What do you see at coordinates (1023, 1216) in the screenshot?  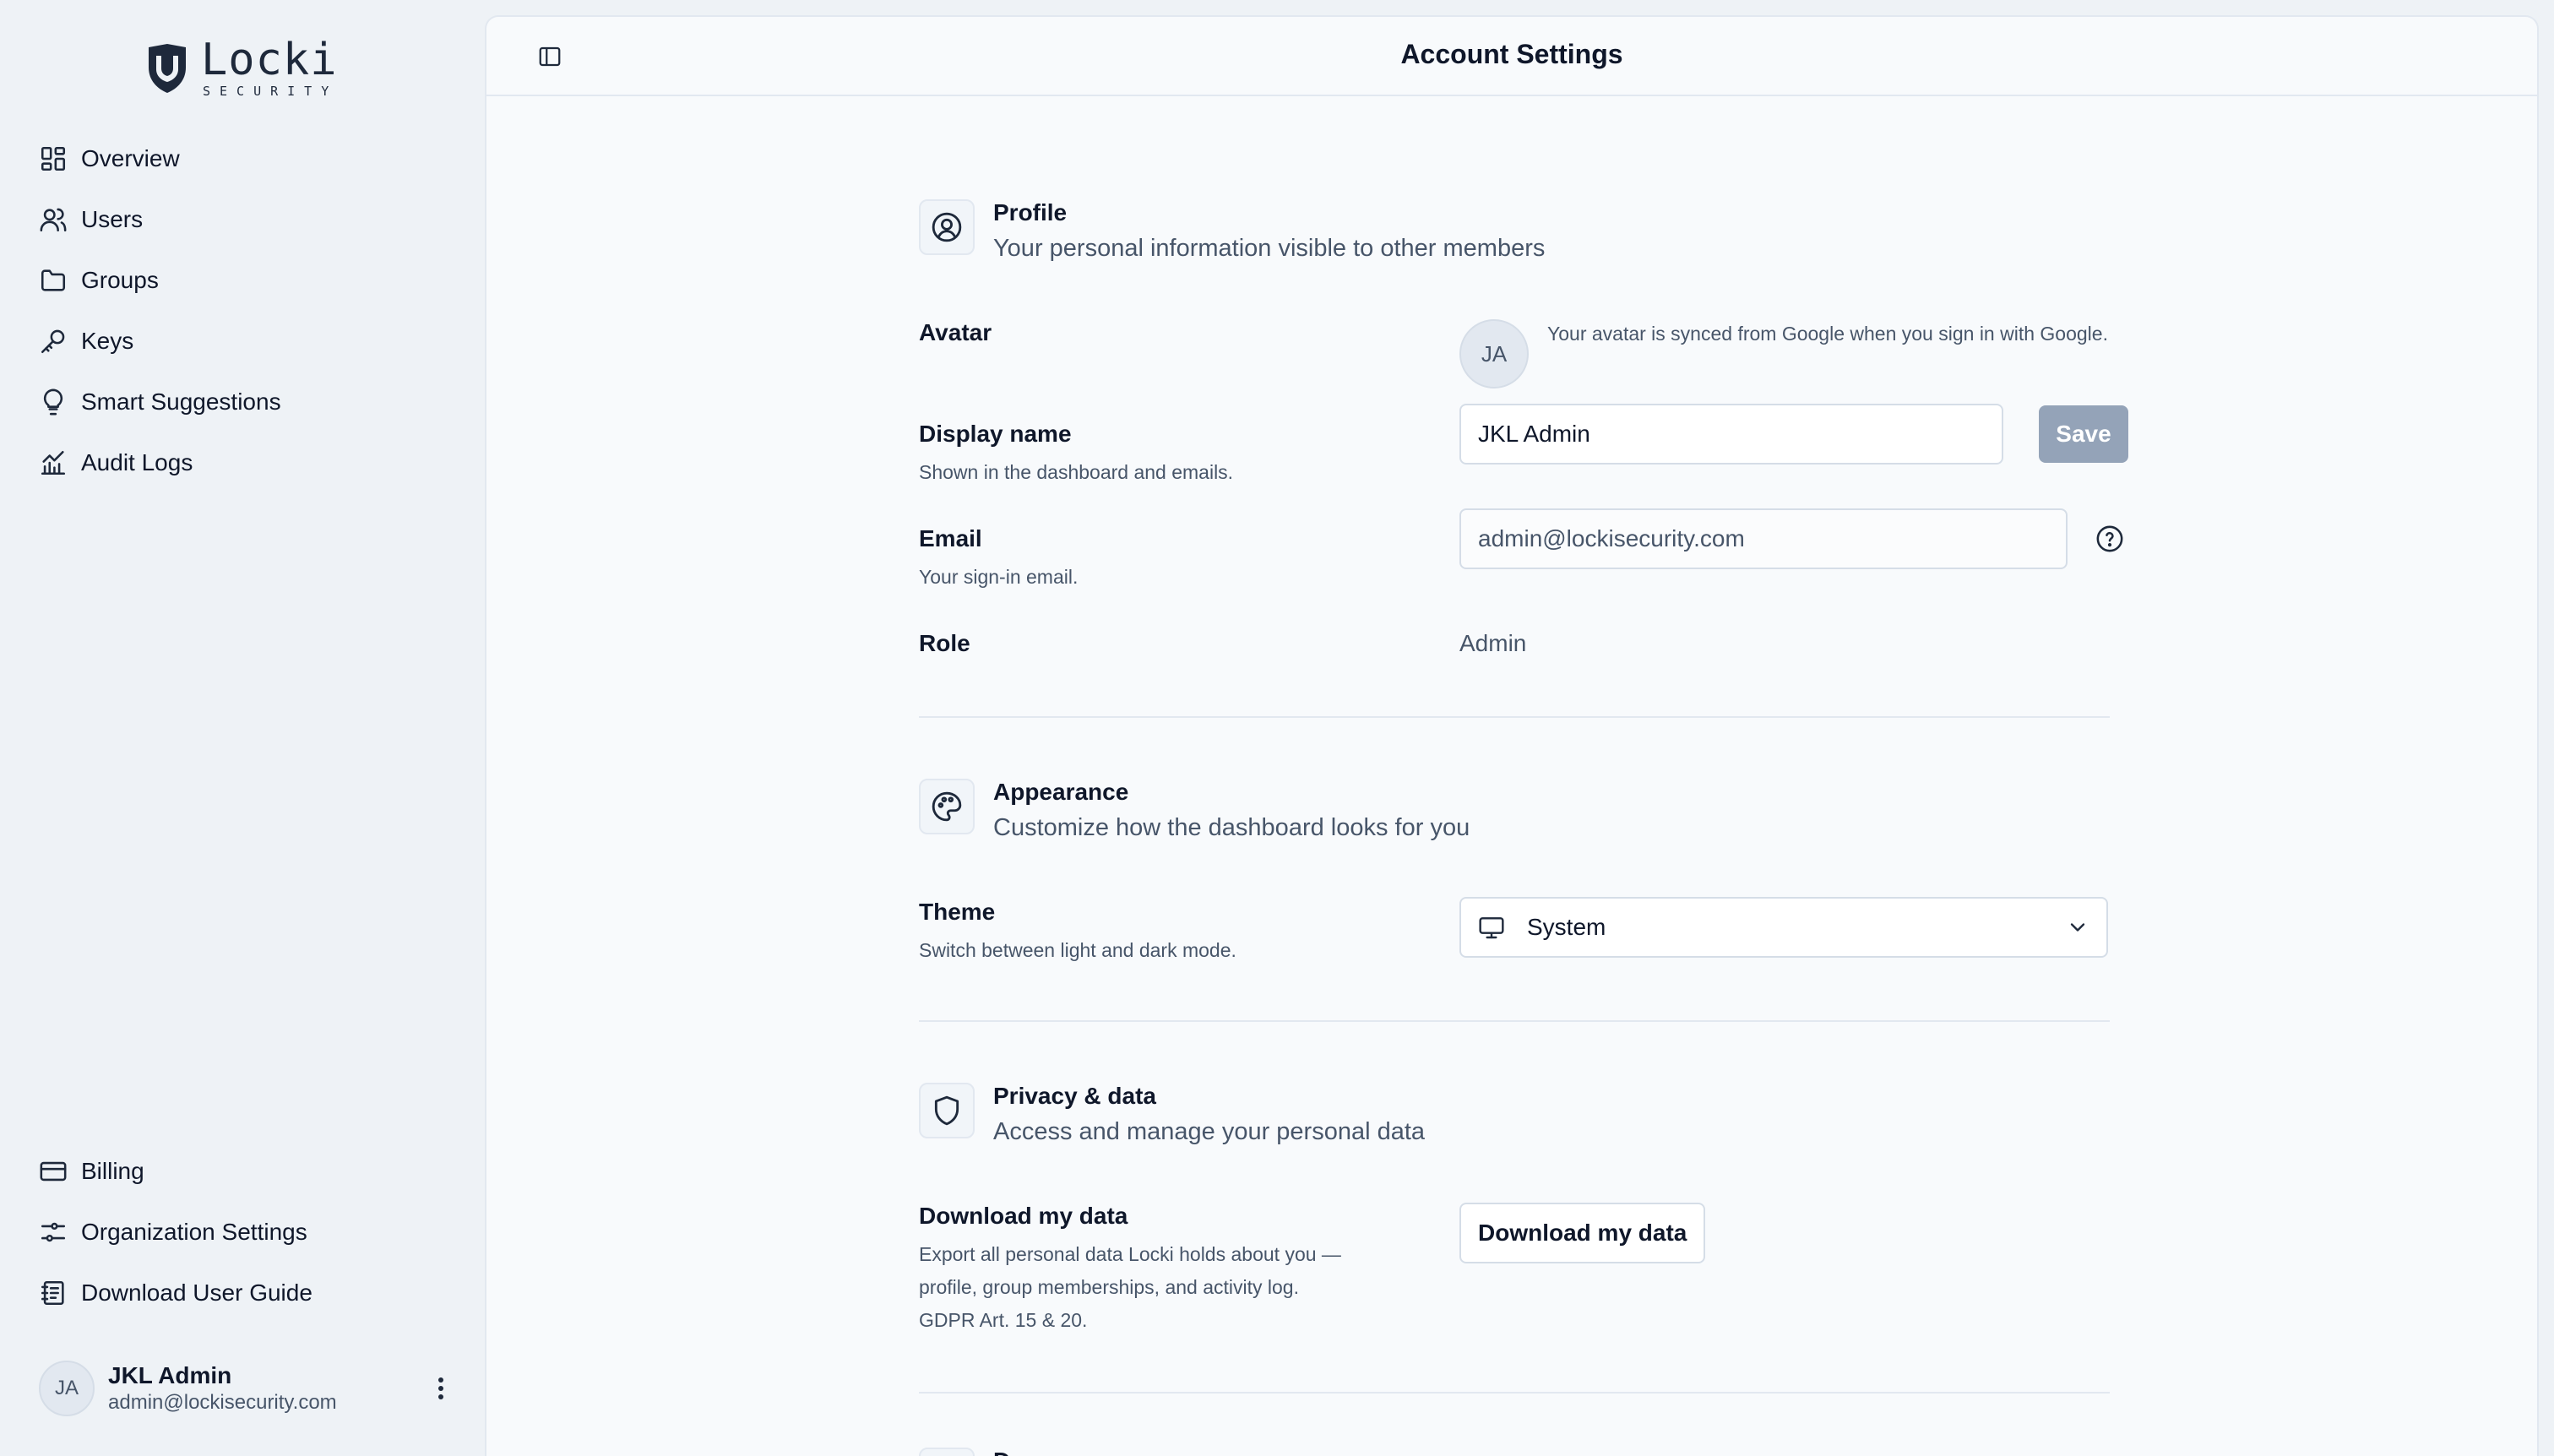 I see `download-data-label: Download my data` at bounding box center [1023, 1216].